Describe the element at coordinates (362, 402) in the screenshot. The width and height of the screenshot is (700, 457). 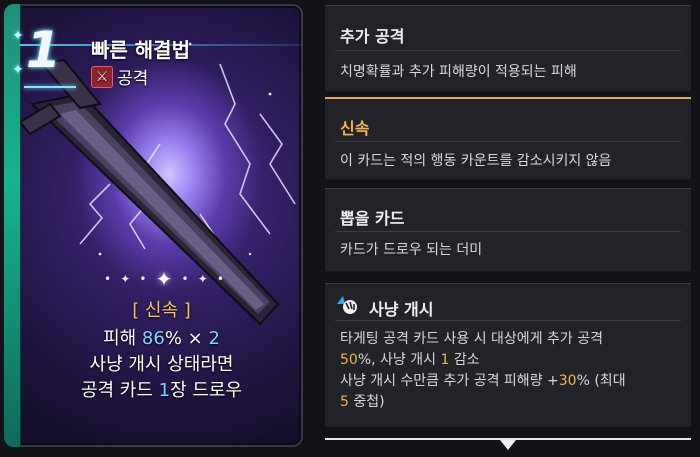
I see `hunt-line-4: 5 중첩)` at that location.